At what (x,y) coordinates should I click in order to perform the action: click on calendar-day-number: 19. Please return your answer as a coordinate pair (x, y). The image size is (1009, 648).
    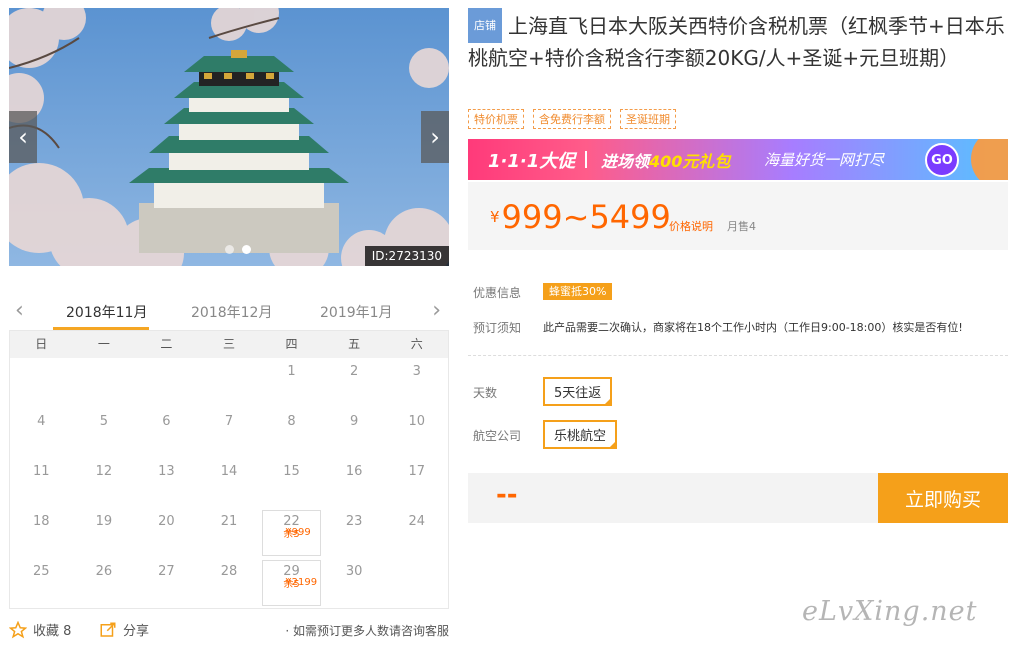
    Looking at the image, I should click on (104, 521).